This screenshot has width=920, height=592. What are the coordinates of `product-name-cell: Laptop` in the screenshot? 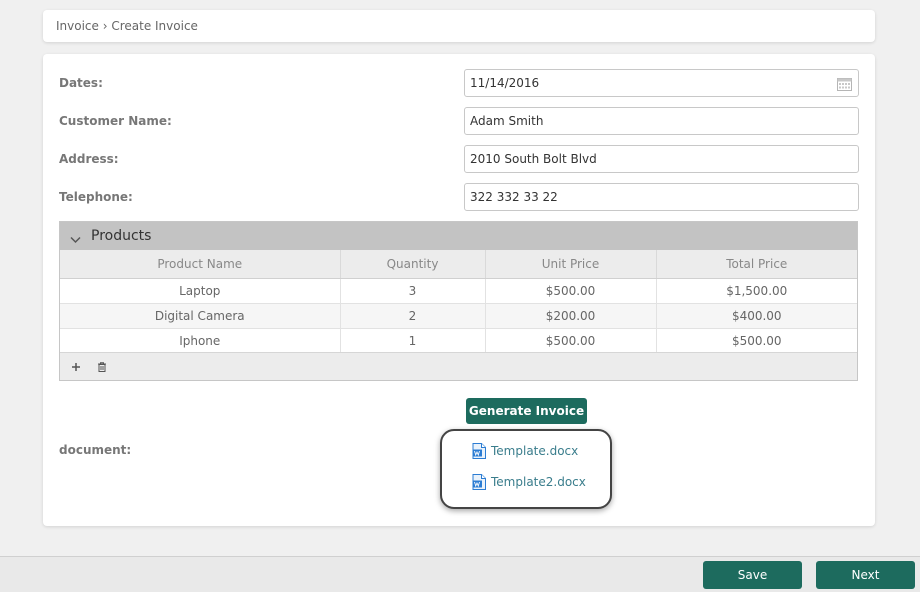 It's located at (200, 291).